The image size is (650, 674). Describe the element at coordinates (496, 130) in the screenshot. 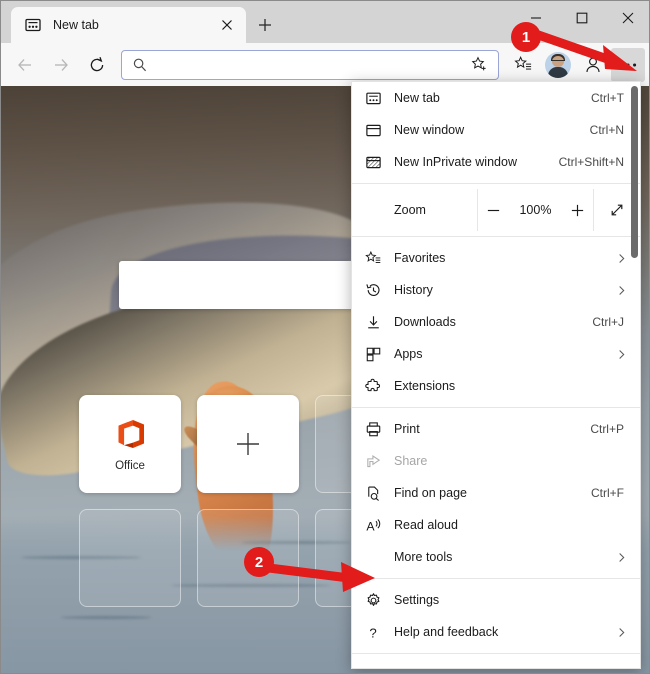

I see `menu-item-new-window: New window Ctrl+N` at that location.